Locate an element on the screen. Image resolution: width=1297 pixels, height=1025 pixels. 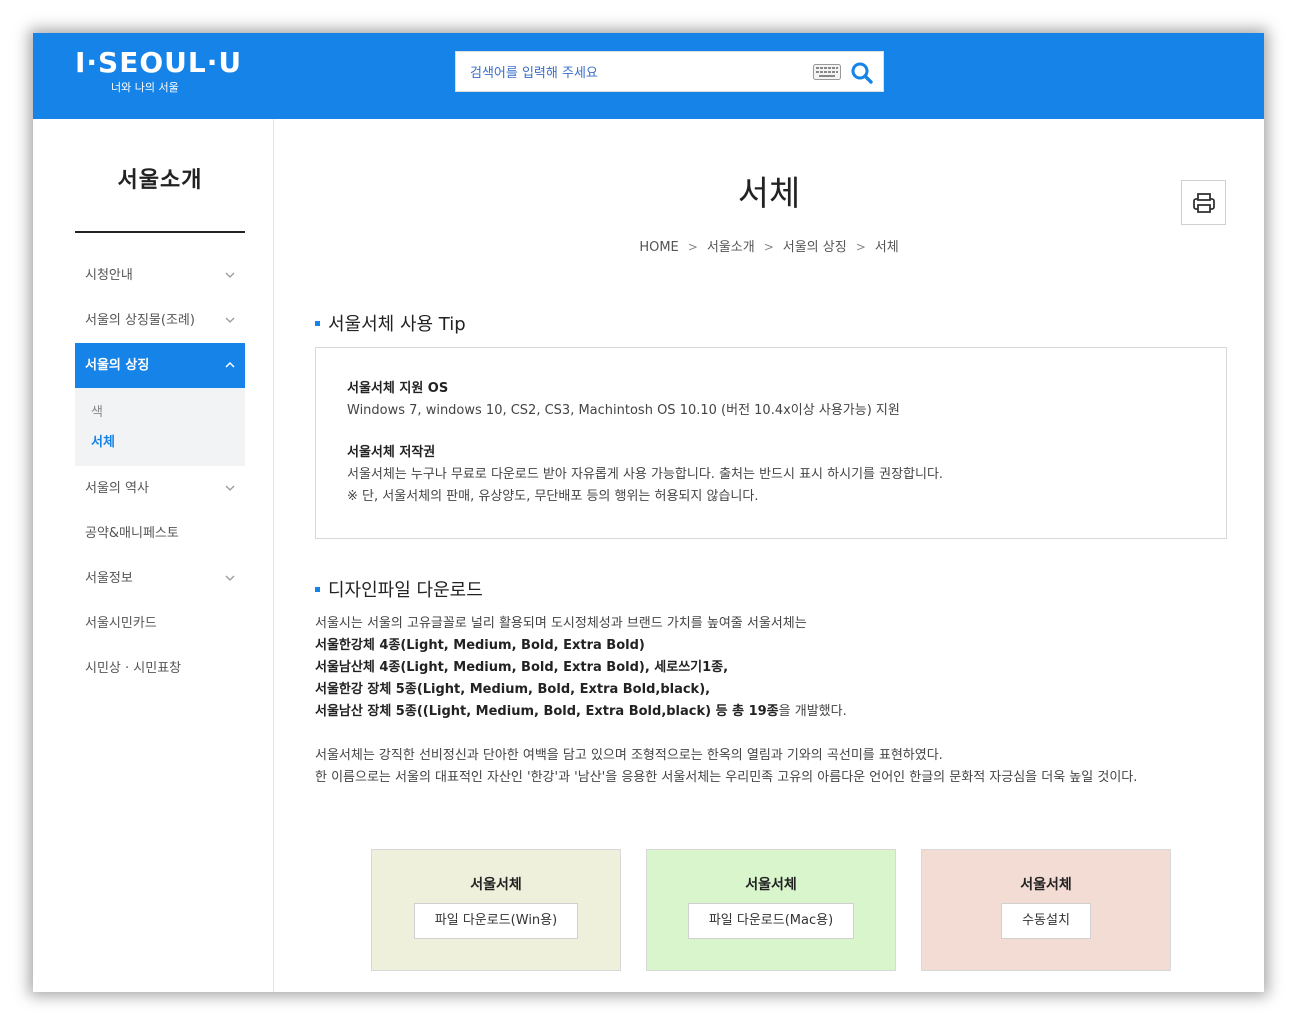
search-input is located at coordinates (635, 73).